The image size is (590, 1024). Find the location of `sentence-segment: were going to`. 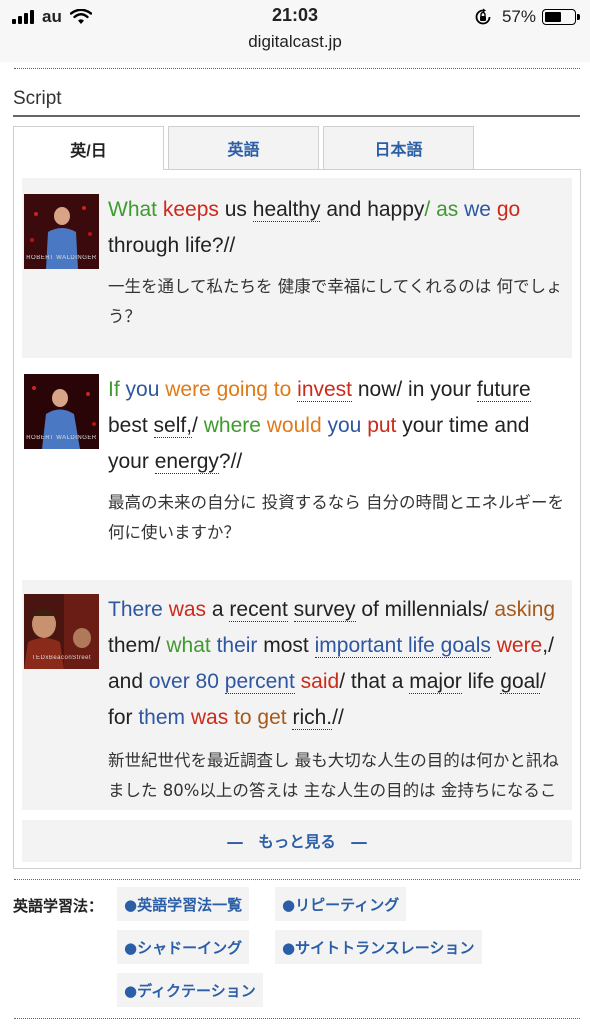

sentence-segment: were going to is located at coordinates (228, 389).